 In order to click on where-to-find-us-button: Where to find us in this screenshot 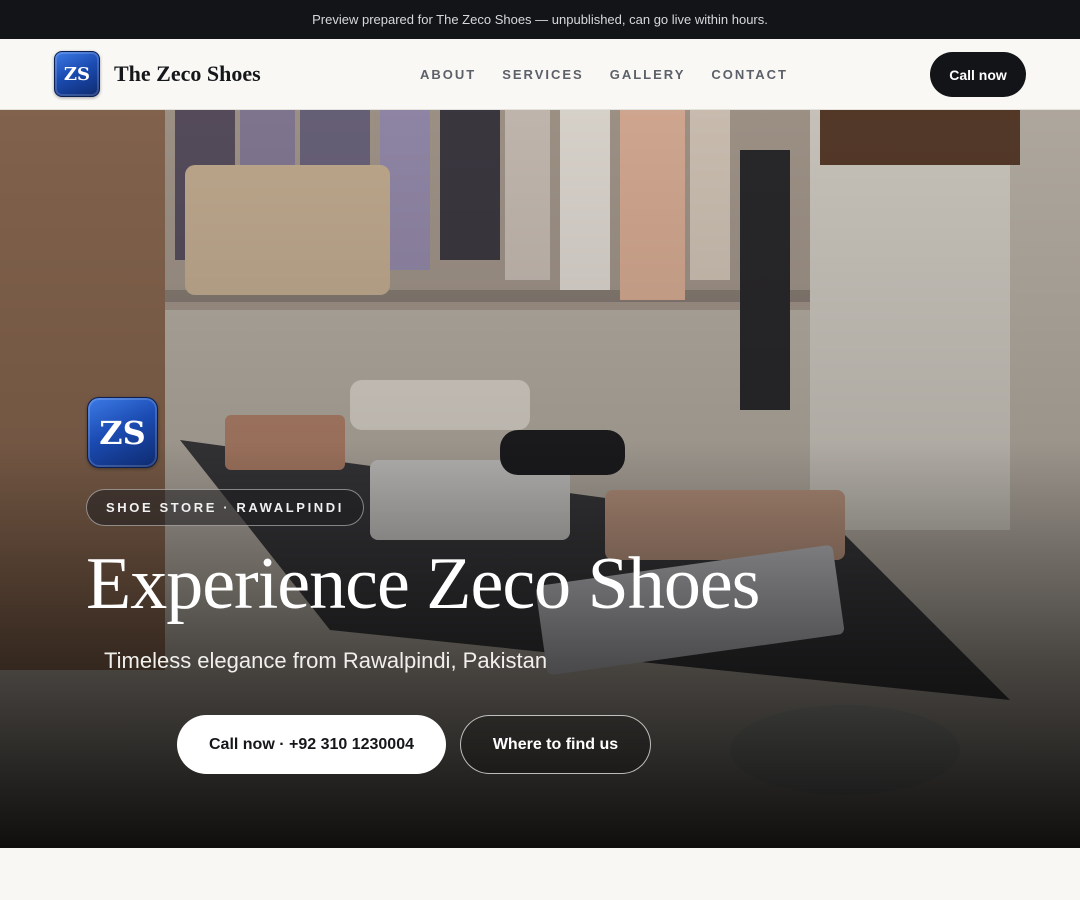, I will do `click(555, 744)`.